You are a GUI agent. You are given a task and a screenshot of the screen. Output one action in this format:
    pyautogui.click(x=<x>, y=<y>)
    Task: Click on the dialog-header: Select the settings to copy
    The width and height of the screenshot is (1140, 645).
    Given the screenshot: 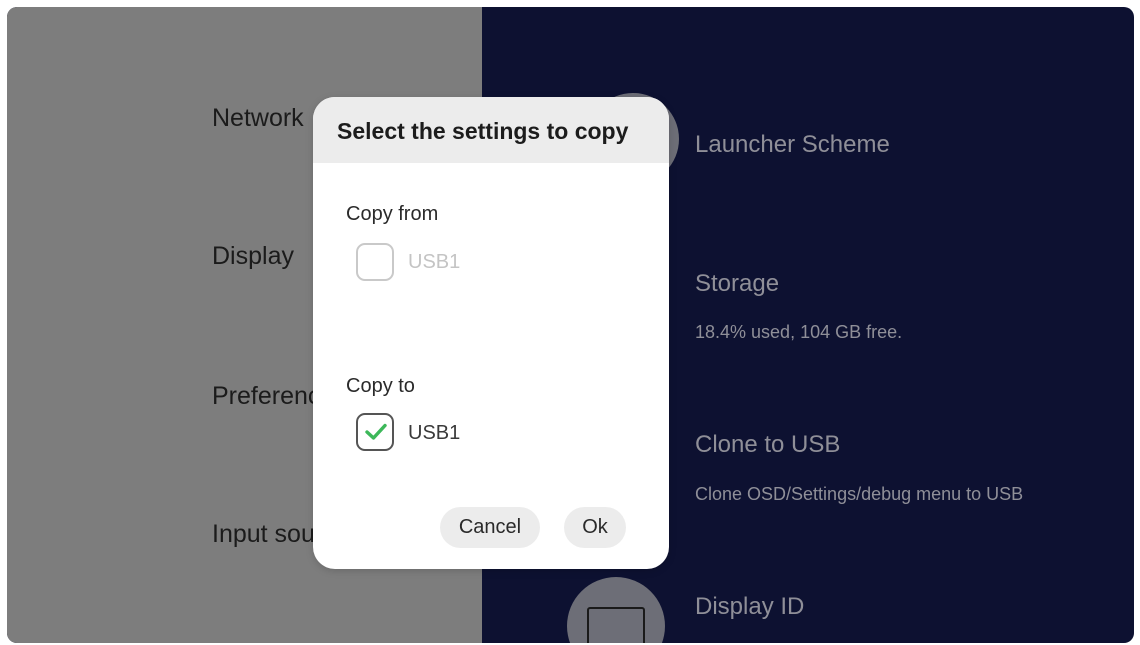 What is the action you would take?
    pyautogui.click(x=491, y=130)
    